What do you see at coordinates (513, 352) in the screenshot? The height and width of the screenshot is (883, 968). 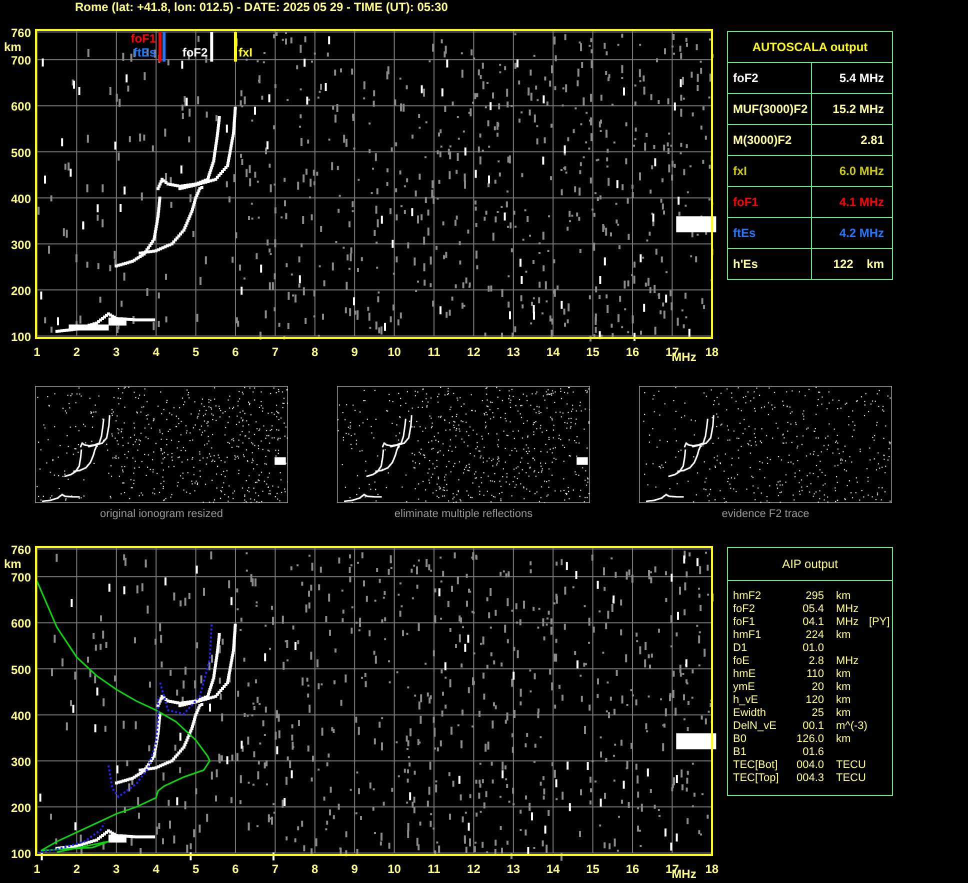 I see `axis-tick-label: 13` at bounding box center [513, 352].